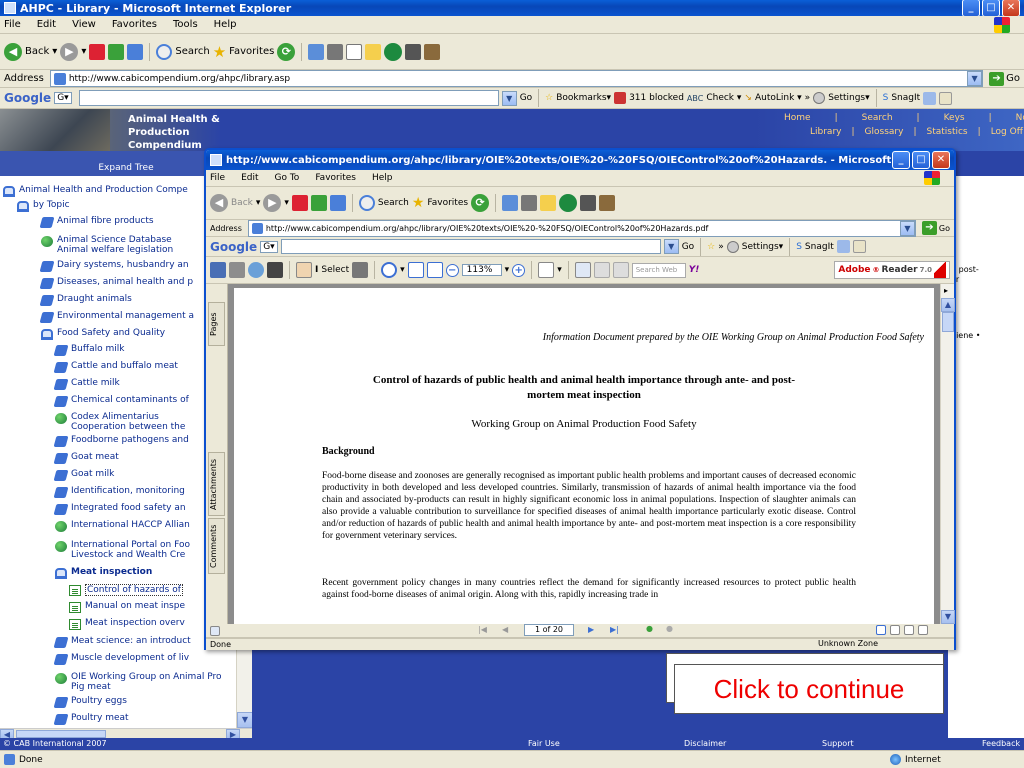  Describe the element at coordinates (288, 98) in the screenshot. I see `google-search-input` at that location.